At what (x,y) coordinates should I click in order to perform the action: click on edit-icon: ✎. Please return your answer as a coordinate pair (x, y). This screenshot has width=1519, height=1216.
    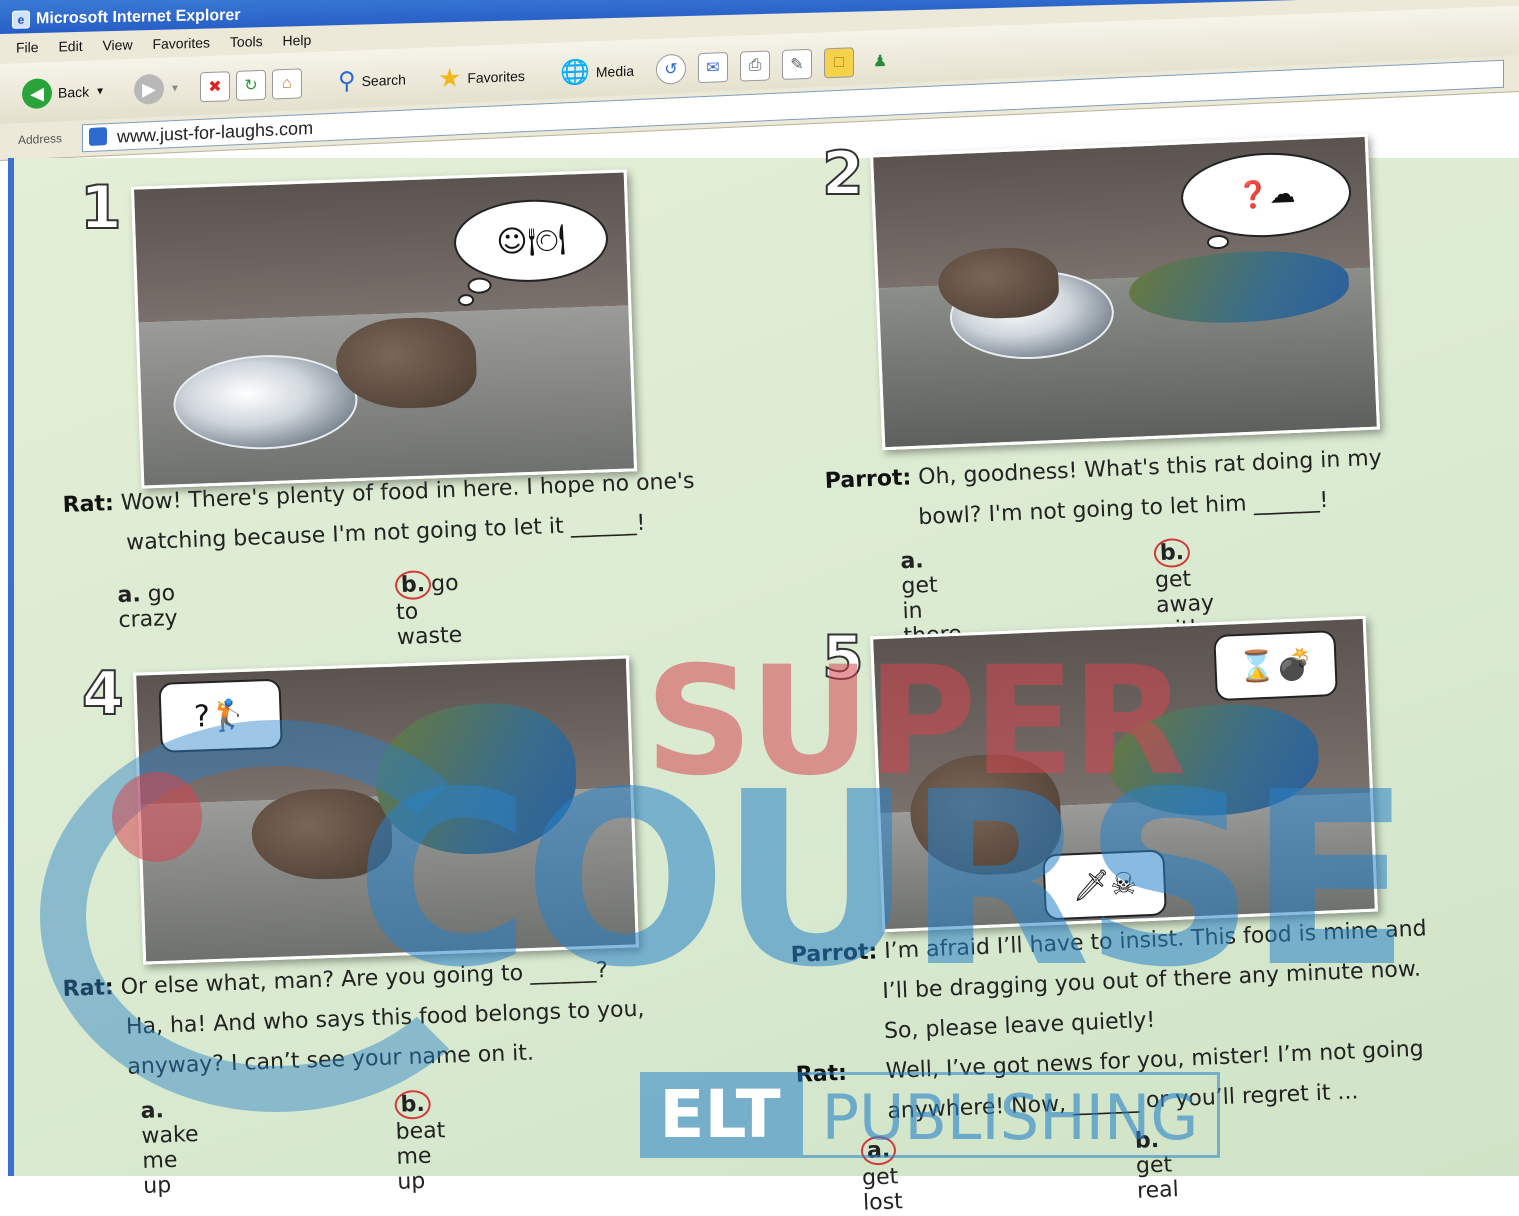
    Looking at the image, I should click on (797, 64).